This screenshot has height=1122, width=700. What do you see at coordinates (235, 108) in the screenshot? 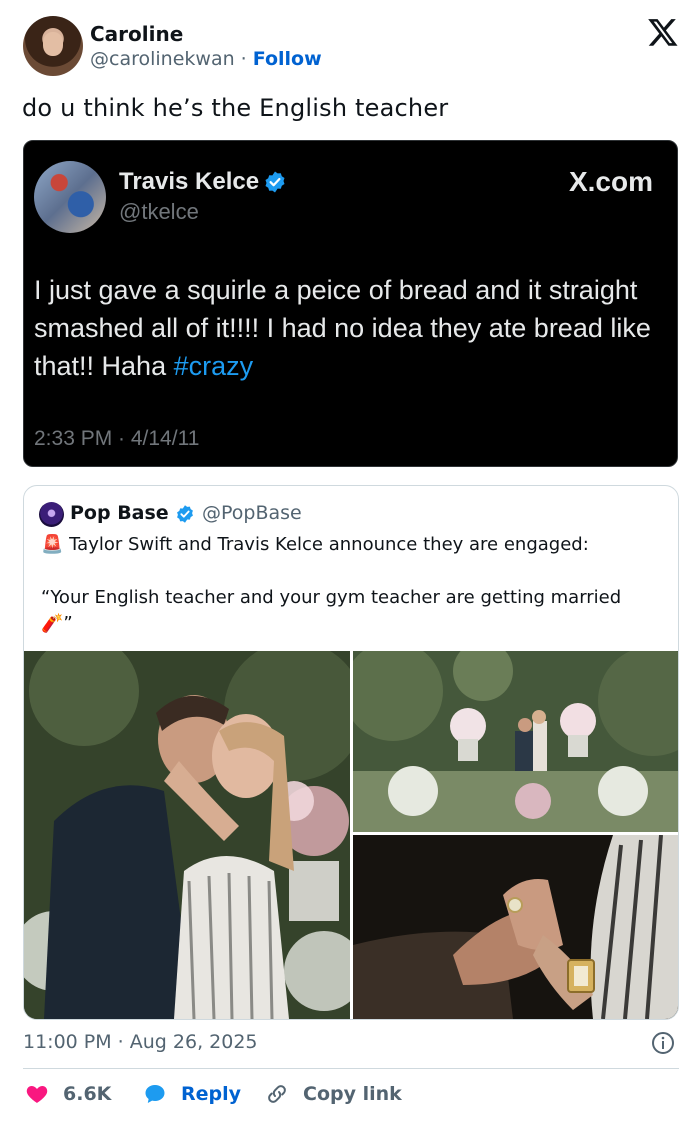
I see `tweet-text: do u think he’s the English teacher` at bounding box center [235, 108].